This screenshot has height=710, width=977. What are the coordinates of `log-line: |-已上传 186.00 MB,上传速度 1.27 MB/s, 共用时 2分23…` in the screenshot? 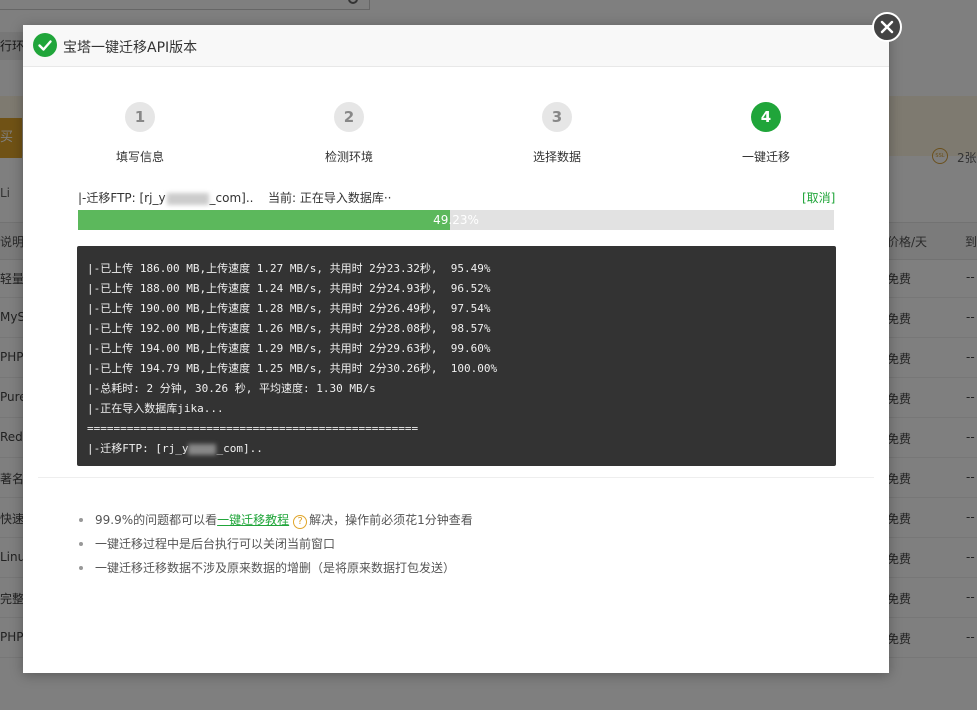 It's located at (289, 268).